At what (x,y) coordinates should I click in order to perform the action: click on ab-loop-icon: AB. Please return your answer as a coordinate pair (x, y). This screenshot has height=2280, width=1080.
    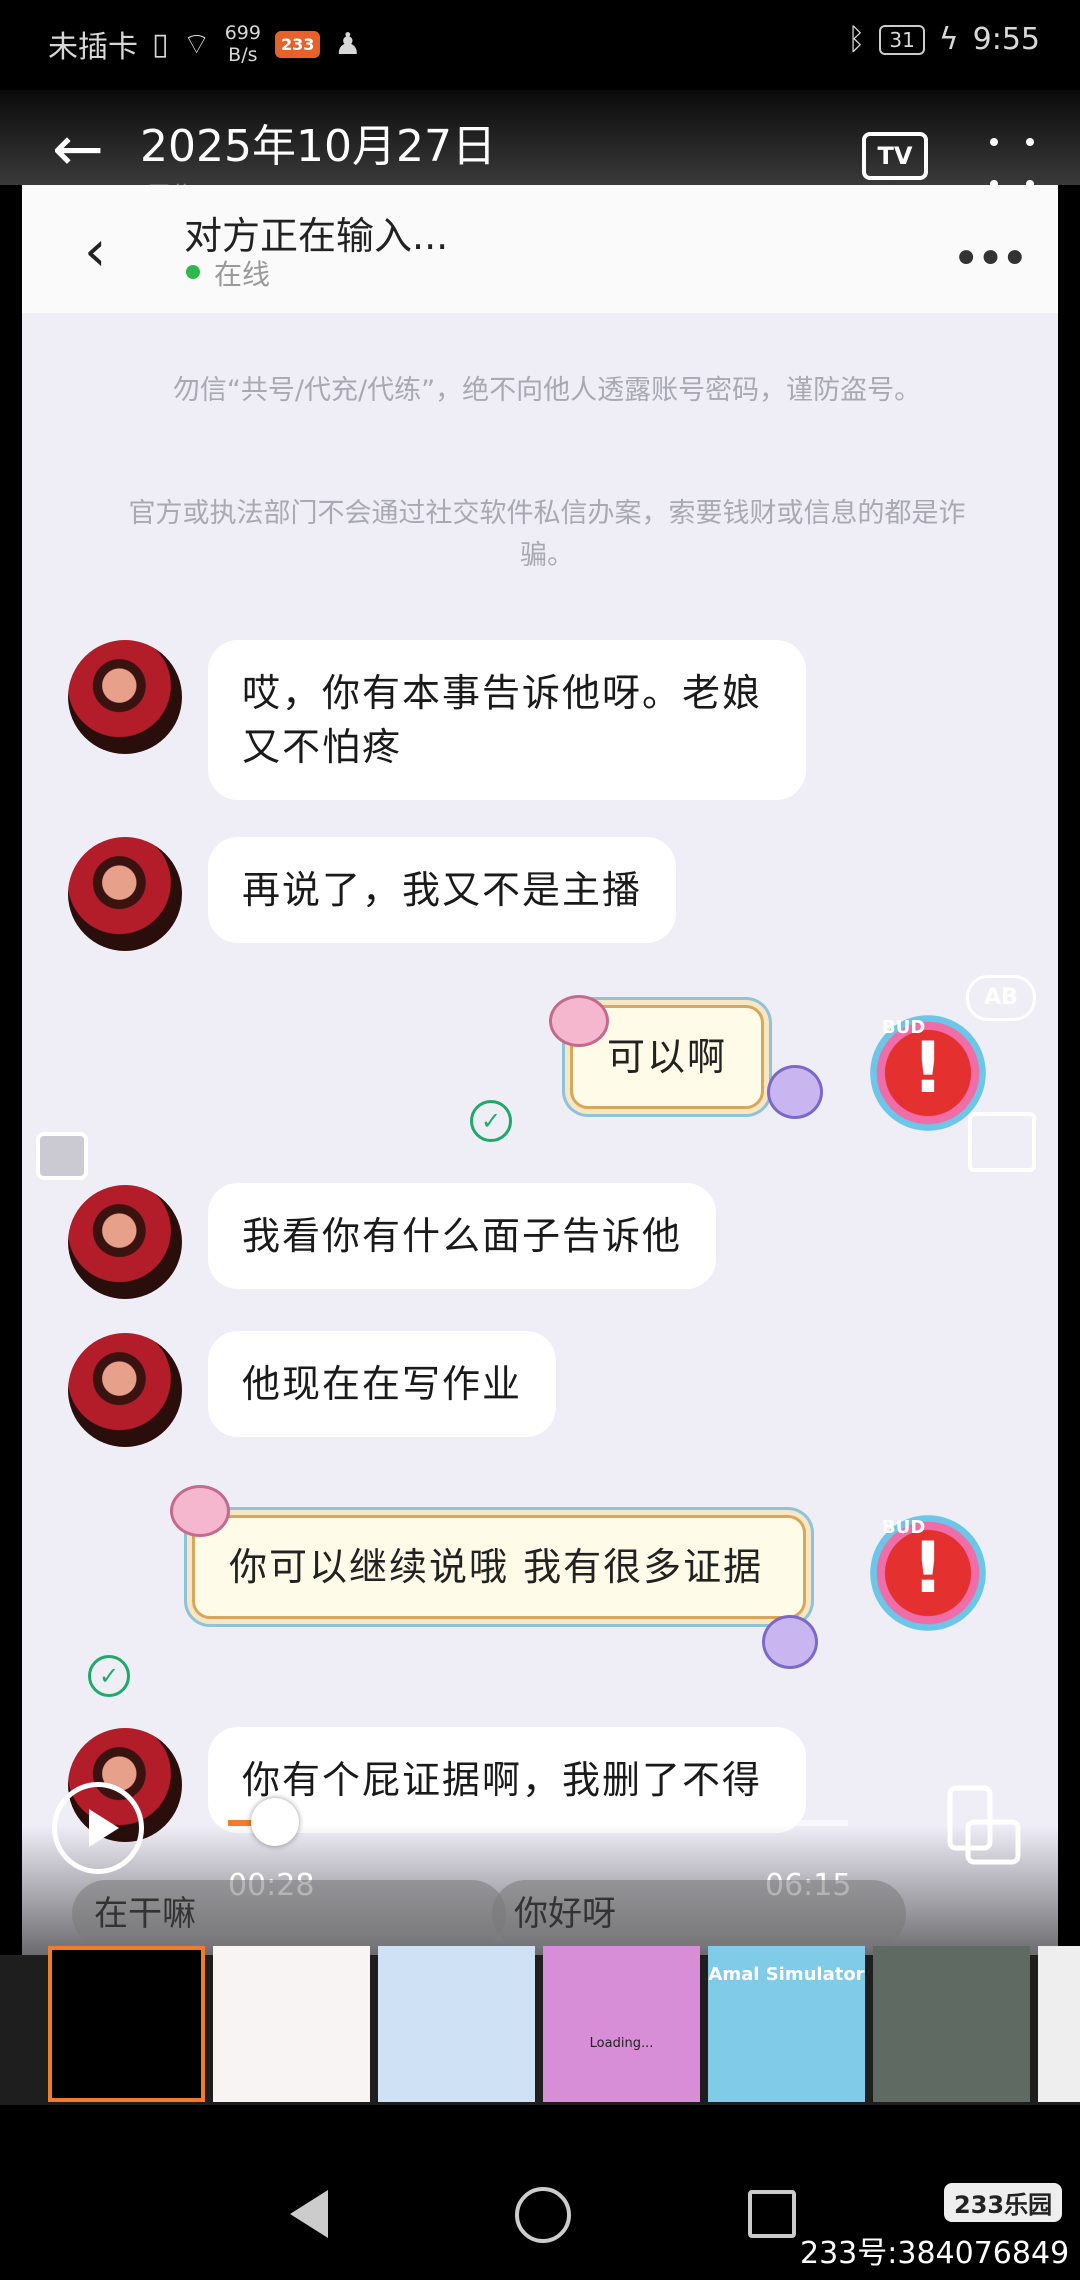
    Looking at the image, I should click on (1001, 998).